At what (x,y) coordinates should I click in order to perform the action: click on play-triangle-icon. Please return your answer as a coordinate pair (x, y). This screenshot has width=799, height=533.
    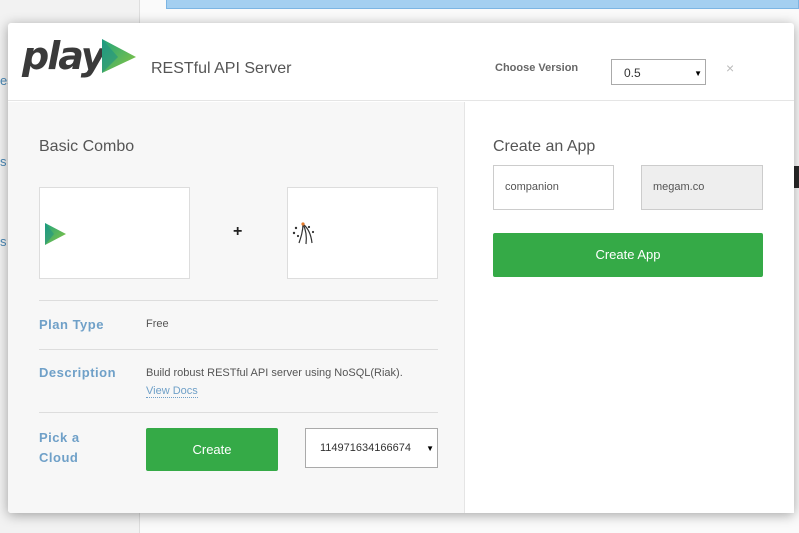
    Looking at the image, I should click on (119, 56).